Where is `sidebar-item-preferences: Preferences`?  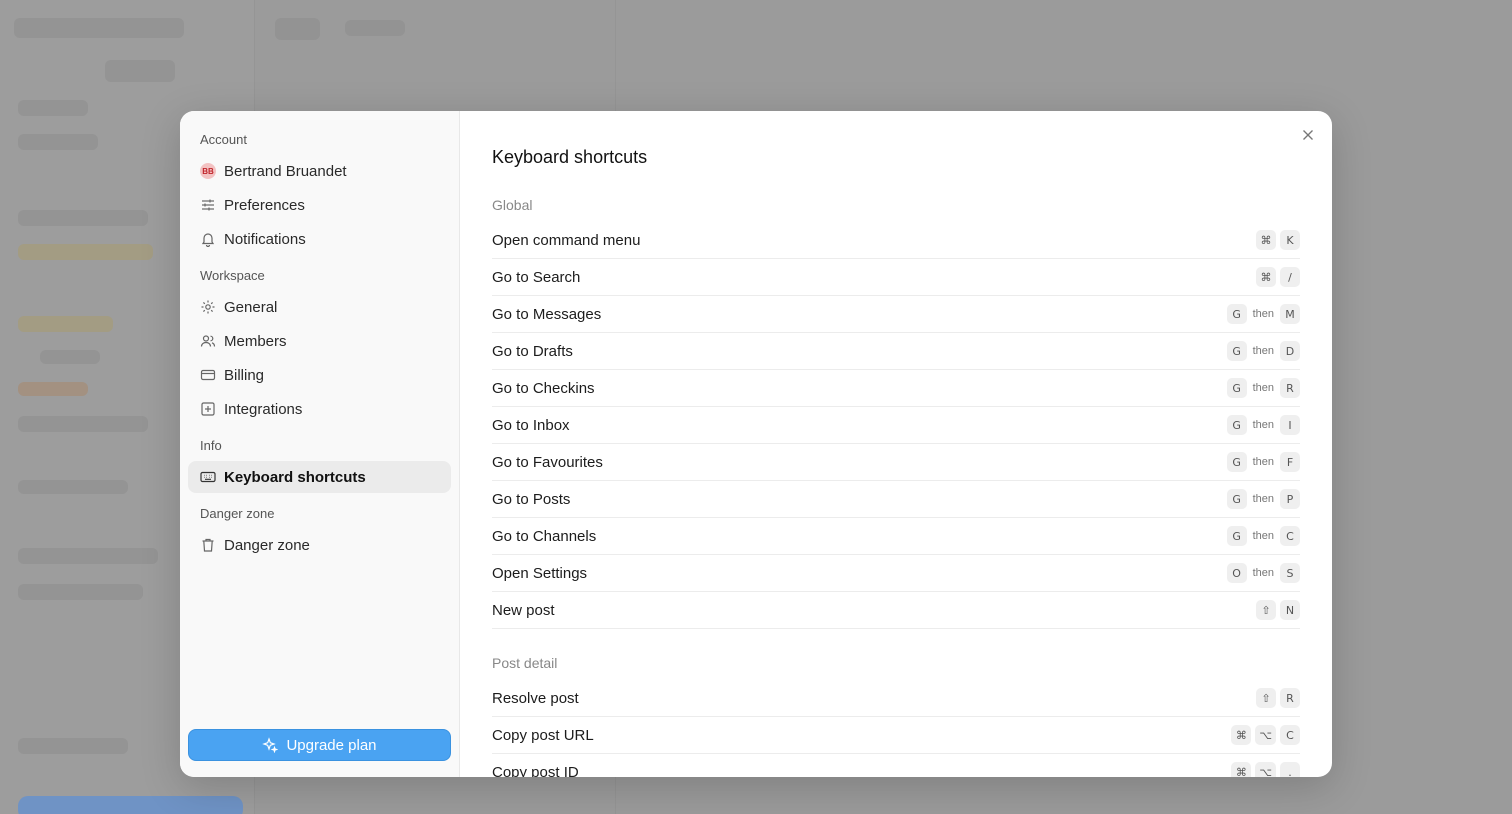 sidebar-item-preferences: Preferences is located at coordinates (319, 205).